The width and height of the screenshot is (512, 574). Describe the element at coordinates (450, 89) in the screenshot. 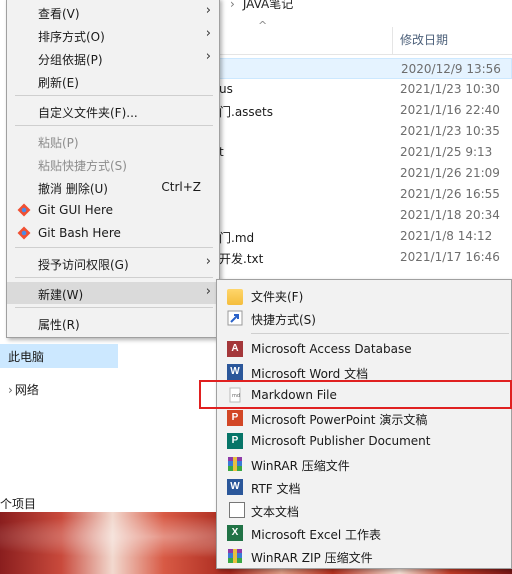

I see `file-date: 2021/1/23 10:30` at that location.